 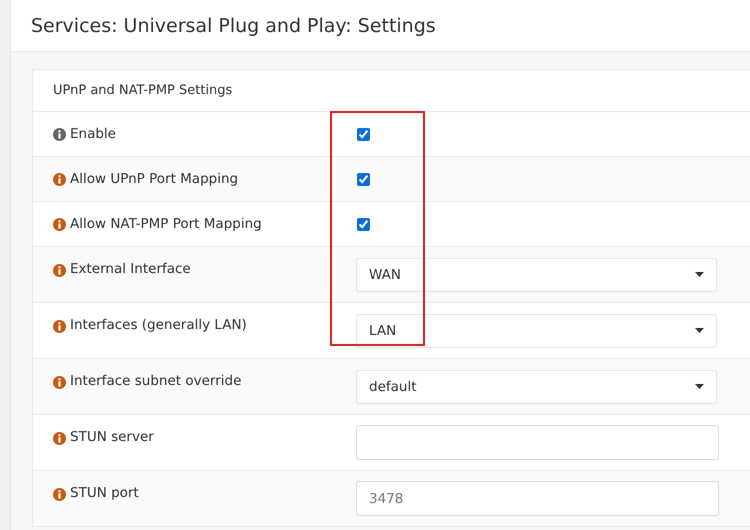 What do you see at coordinates (104, 493) in the screenshot?
I see `field-label: STUN port` at bounding box center [104, 493].